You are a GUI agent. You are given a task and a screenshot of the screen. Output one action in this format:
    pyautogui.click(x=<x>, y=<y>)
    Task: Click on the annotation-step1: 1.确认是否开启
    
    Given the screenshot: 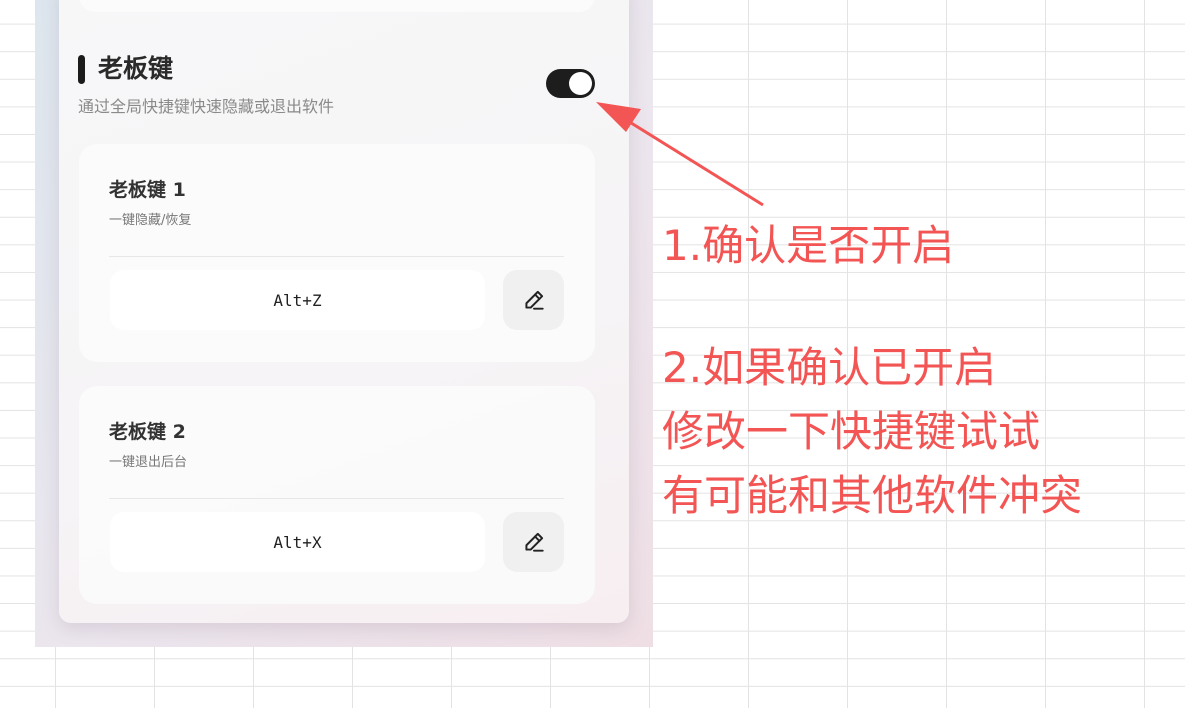 What is the action you would take?
    pyautogui.click(x=808, y=245)
    